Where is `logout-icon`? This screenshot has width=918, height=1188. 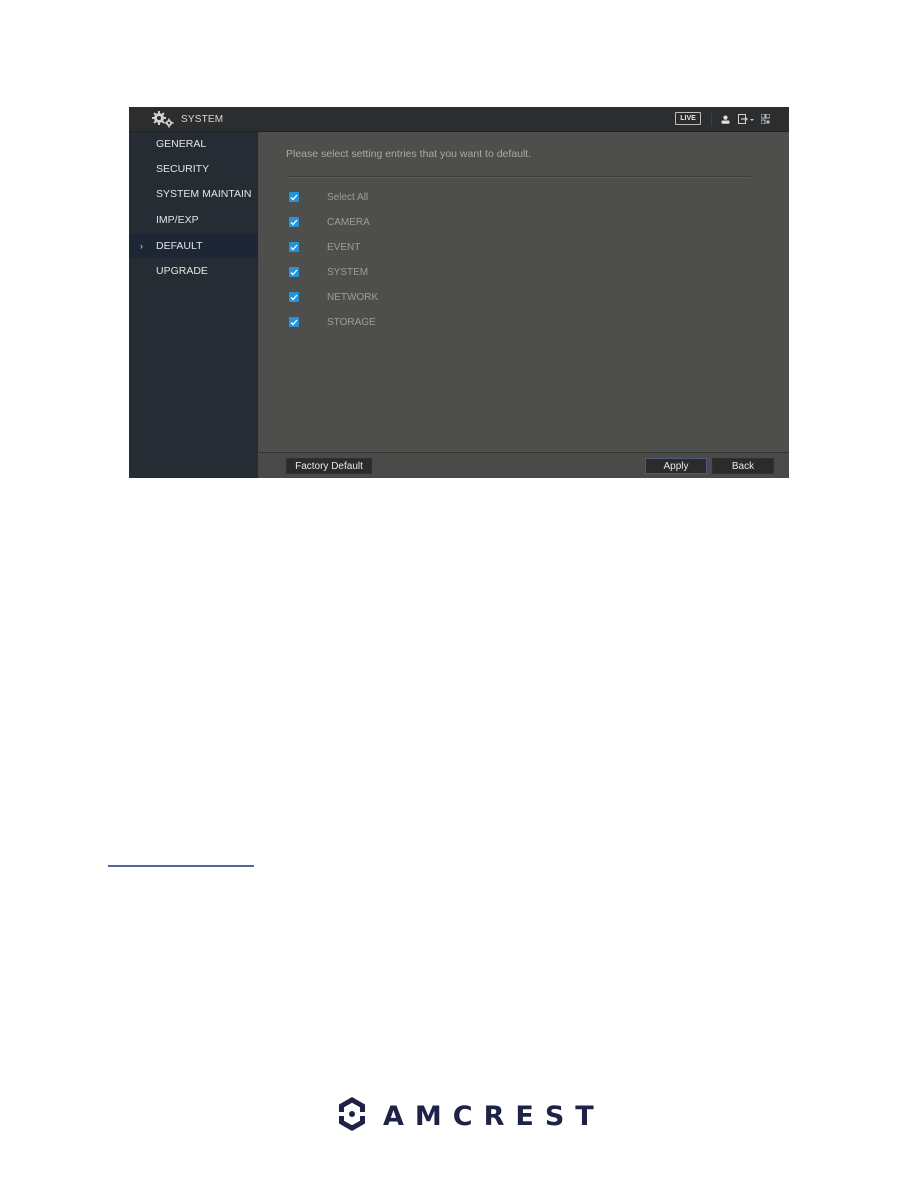 logout-icon is located at coordinates (747, 119).